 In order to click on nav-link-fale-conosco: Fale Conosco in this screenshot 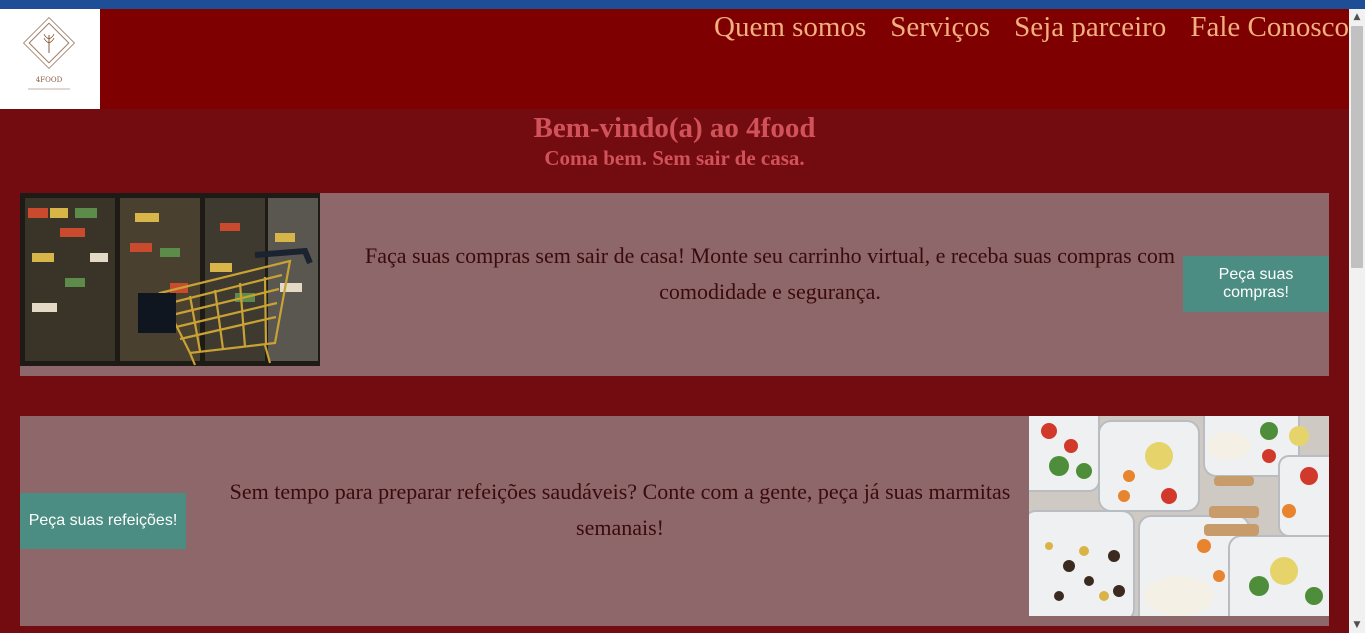, I will do `click(1269, 27)`.